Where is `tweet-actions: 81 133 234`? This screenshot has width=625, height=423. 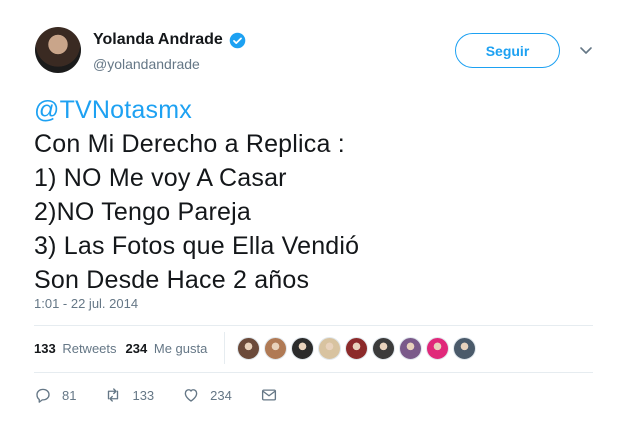 tweet-actions: 81 133 234 is located at coordinates (175, 395).